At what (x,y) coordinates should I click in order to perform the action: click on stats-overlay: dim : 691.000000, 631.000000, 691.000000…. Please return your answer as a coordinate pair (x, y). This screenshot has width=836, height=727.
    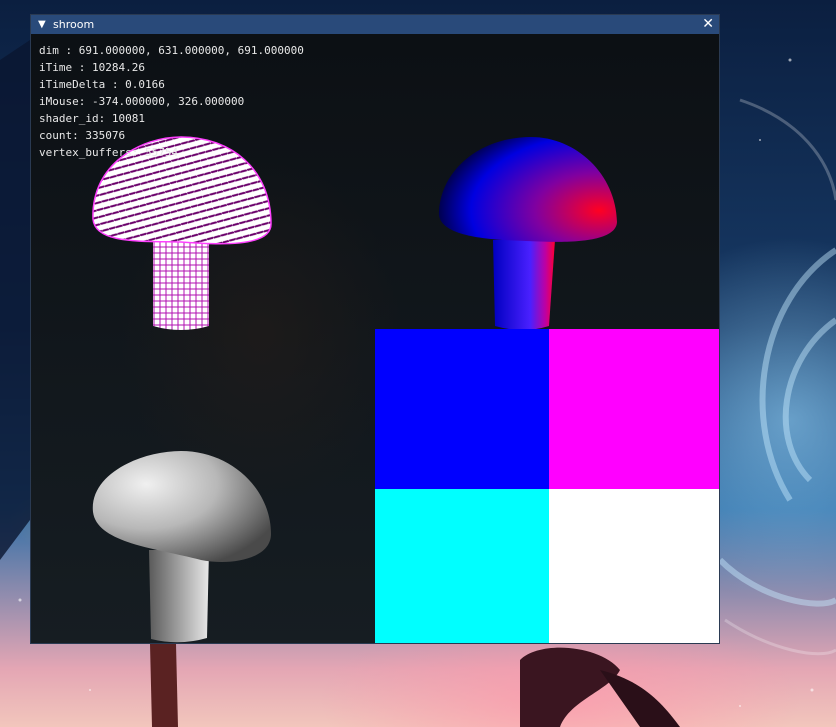
    Looking at the image, I should click on (171, 101).